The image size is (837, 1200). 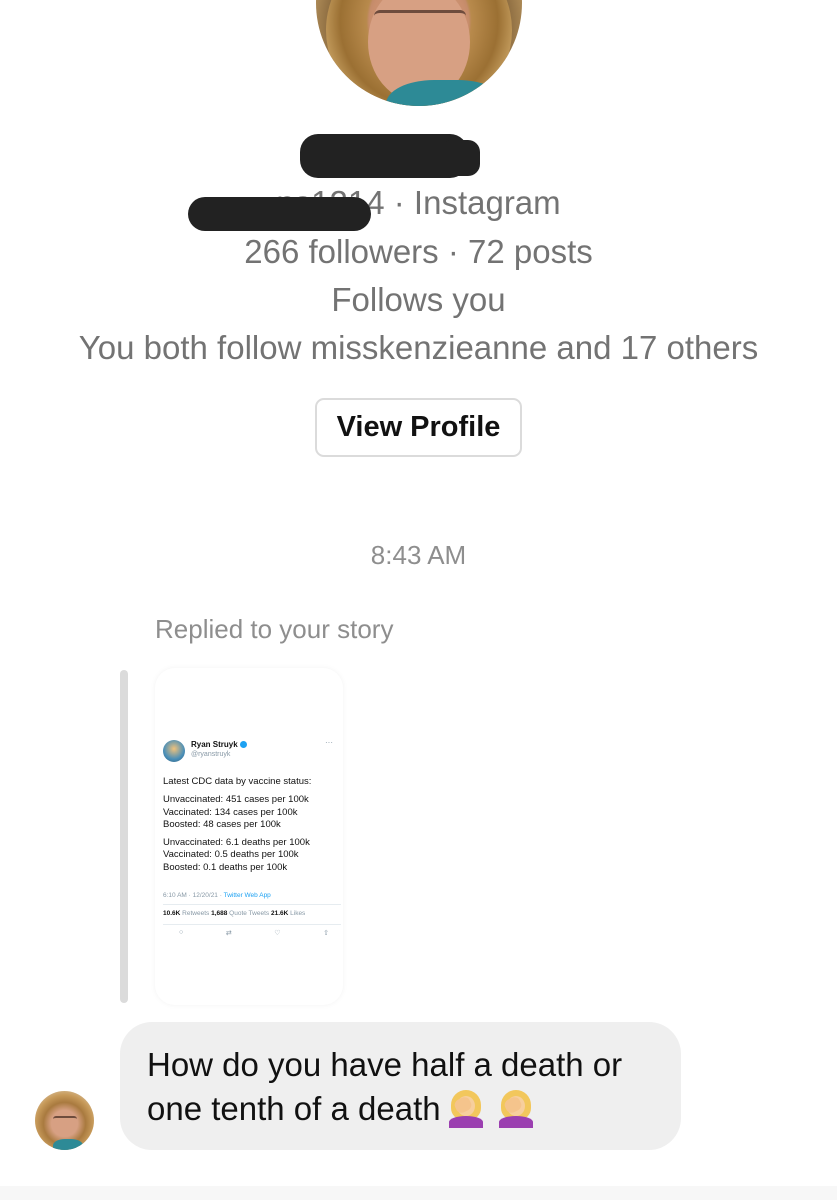 I want to click on tweet-actions: ○ ⇄ ♡ ⇧, so click(x=254, y=933).